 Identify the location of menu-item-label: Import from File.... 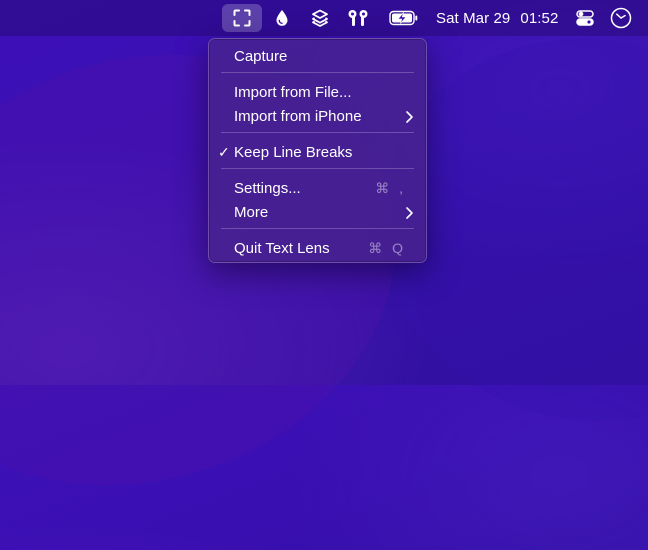
(293, 92).